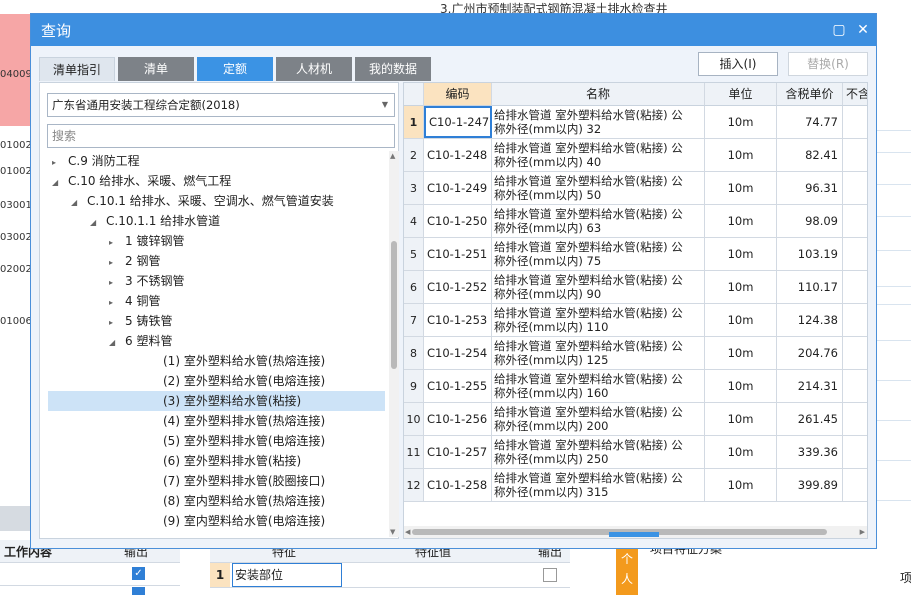  I want to click on tree-node: (5) 室外塑料排水管(电熔连接), so click(216, 441).